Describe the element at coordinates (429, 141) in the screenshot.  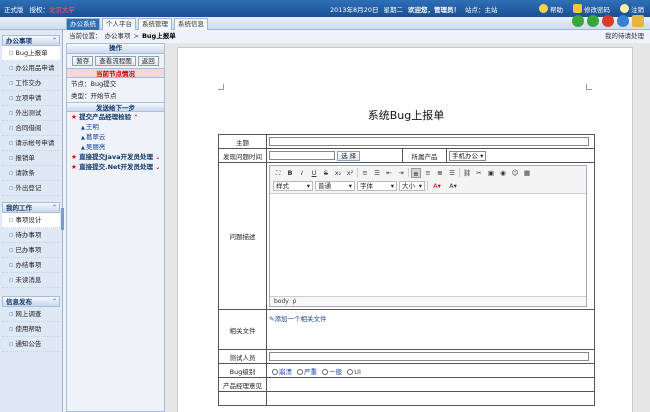
I see `subject-input` at that location.